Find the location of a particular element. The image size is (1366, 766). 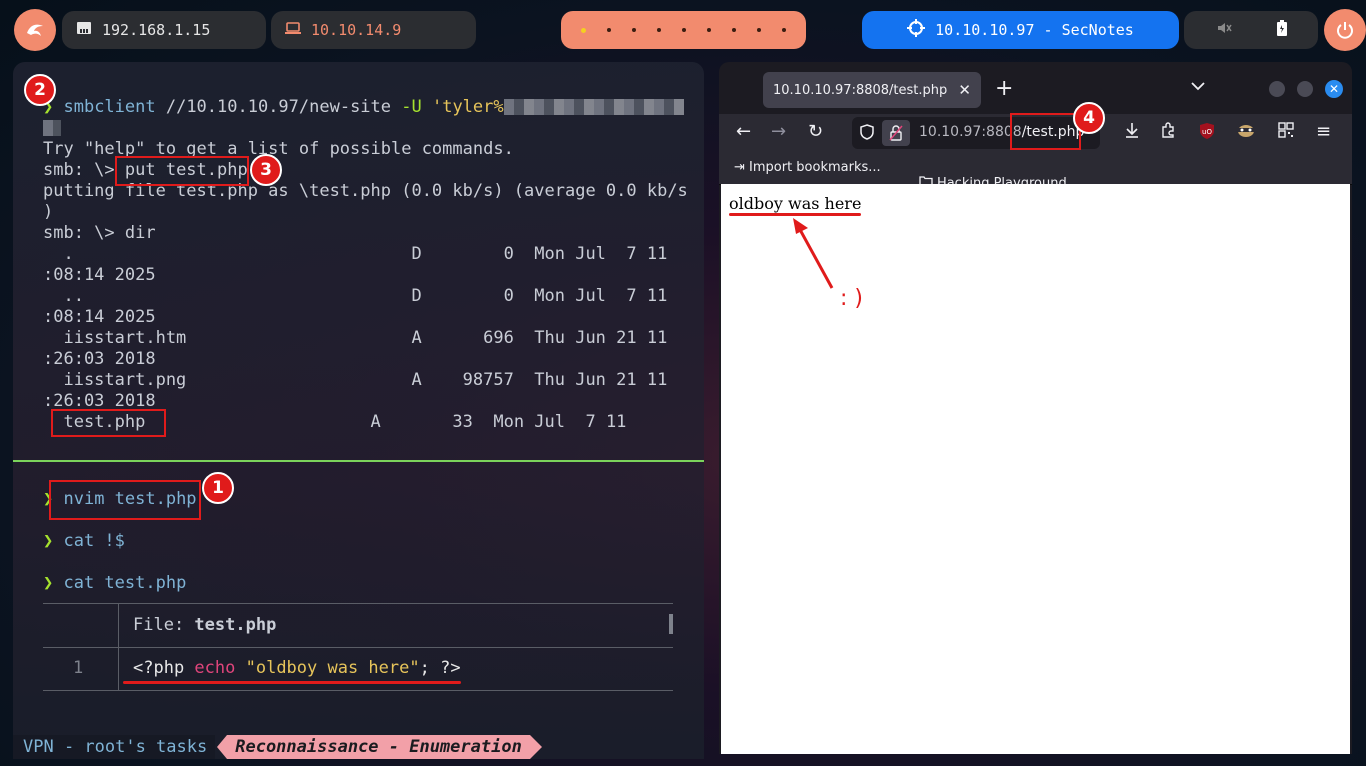

status-session: VPN - root's tasks is located at coordinates (114, 747).